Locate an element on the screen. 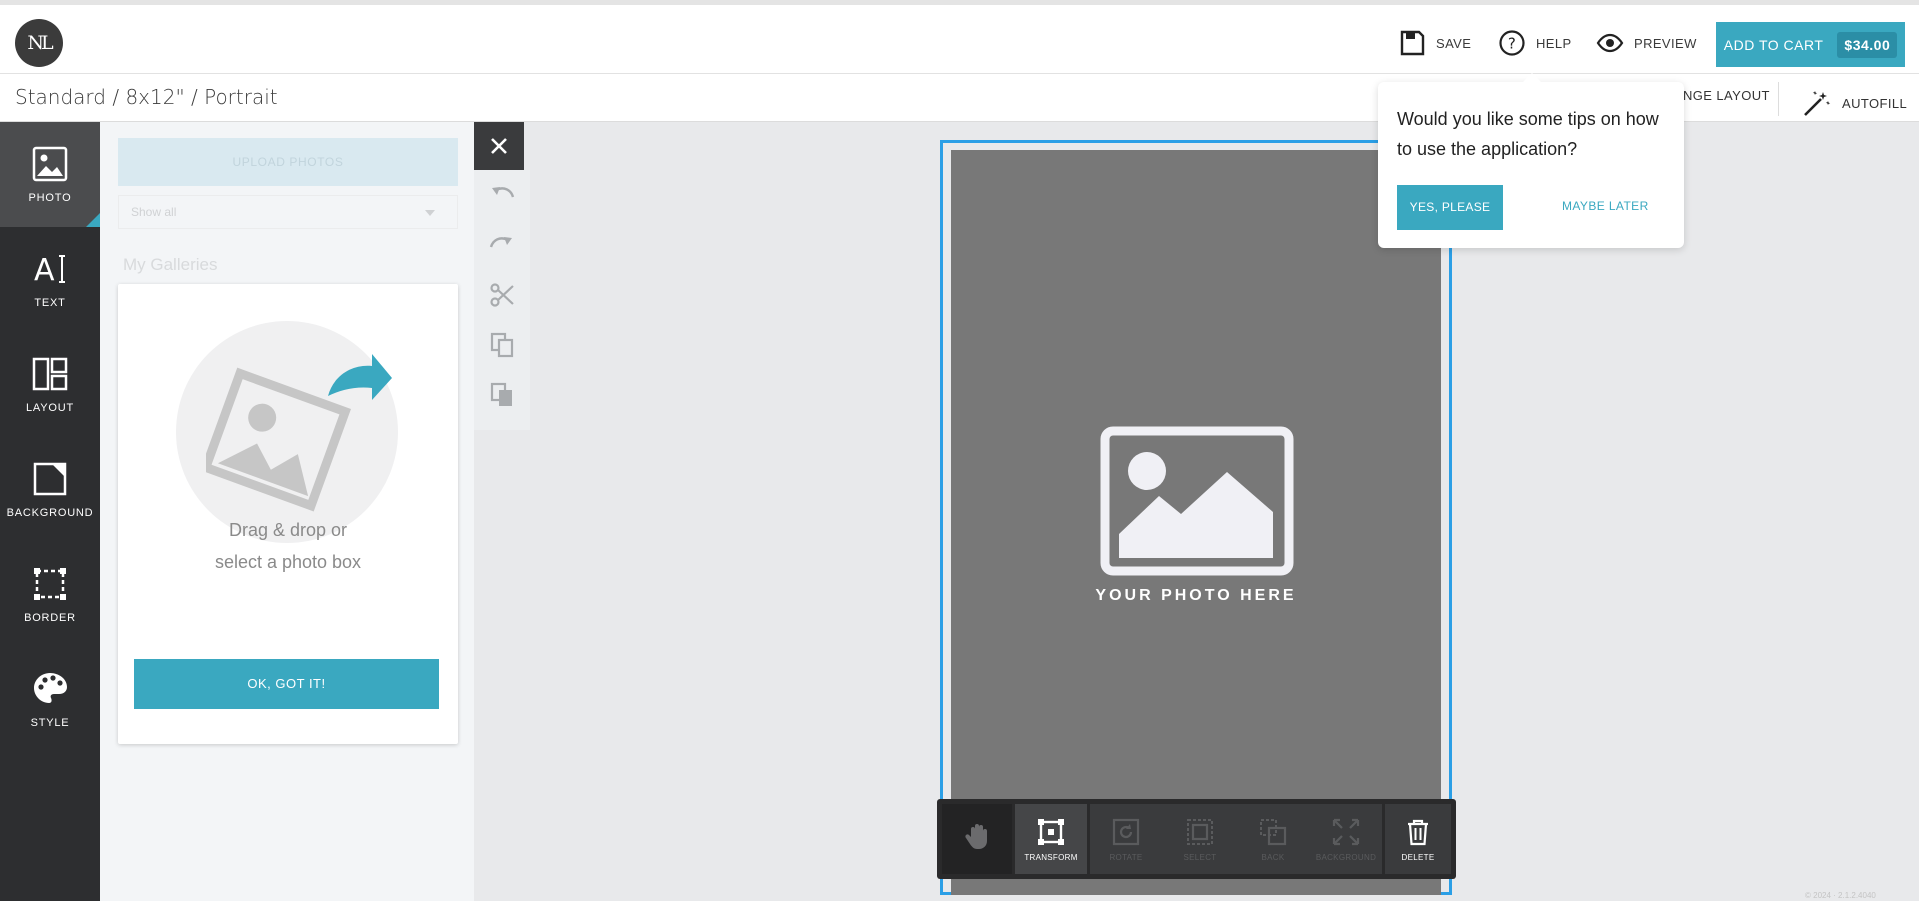 This screenshot has height=901, width=1919. sidebar-item-layout: LAYOUT is located at coordinates (50, 384).